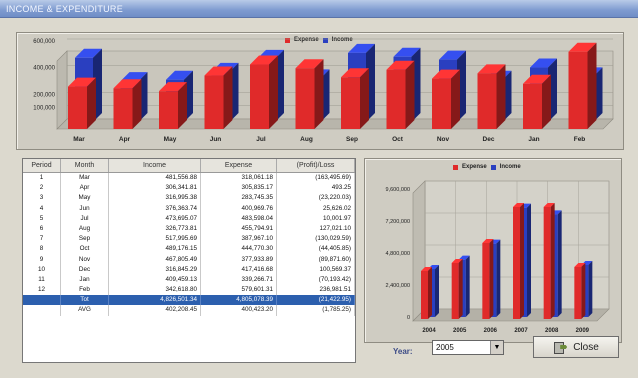  I want to click on year-select: 2005 ▼, so click(468, 347).